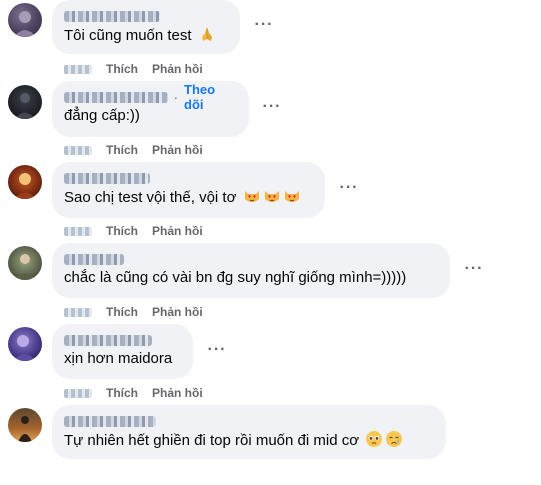 The image size is (541, 485). I want to click on comment-text: xịn hơn maidora, so click(118, 358).